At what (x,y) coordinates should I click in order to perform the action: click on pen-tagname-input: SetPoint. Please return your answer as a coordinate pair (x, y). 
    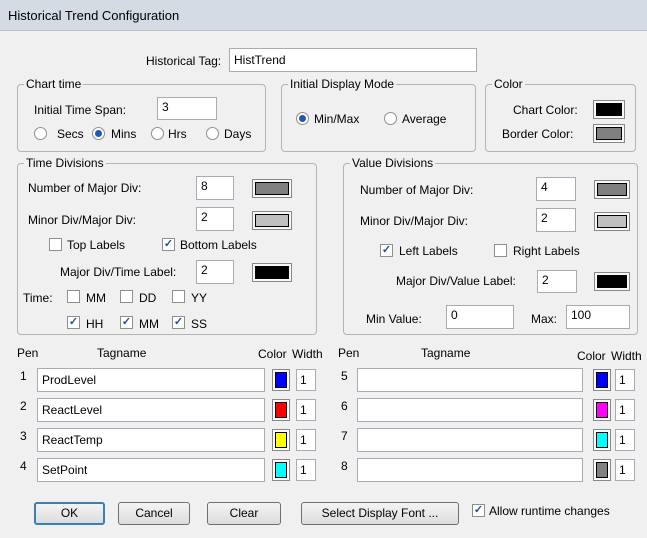
    Looking at the image, I should click on (151, 470).